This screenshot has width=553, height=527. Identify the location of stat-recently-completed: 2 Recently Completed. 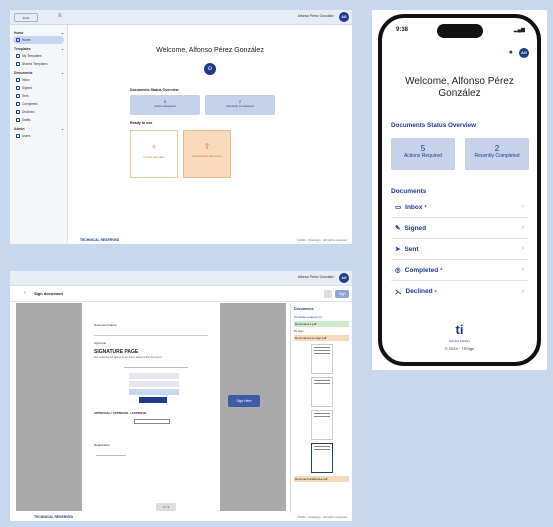
(240, 105).